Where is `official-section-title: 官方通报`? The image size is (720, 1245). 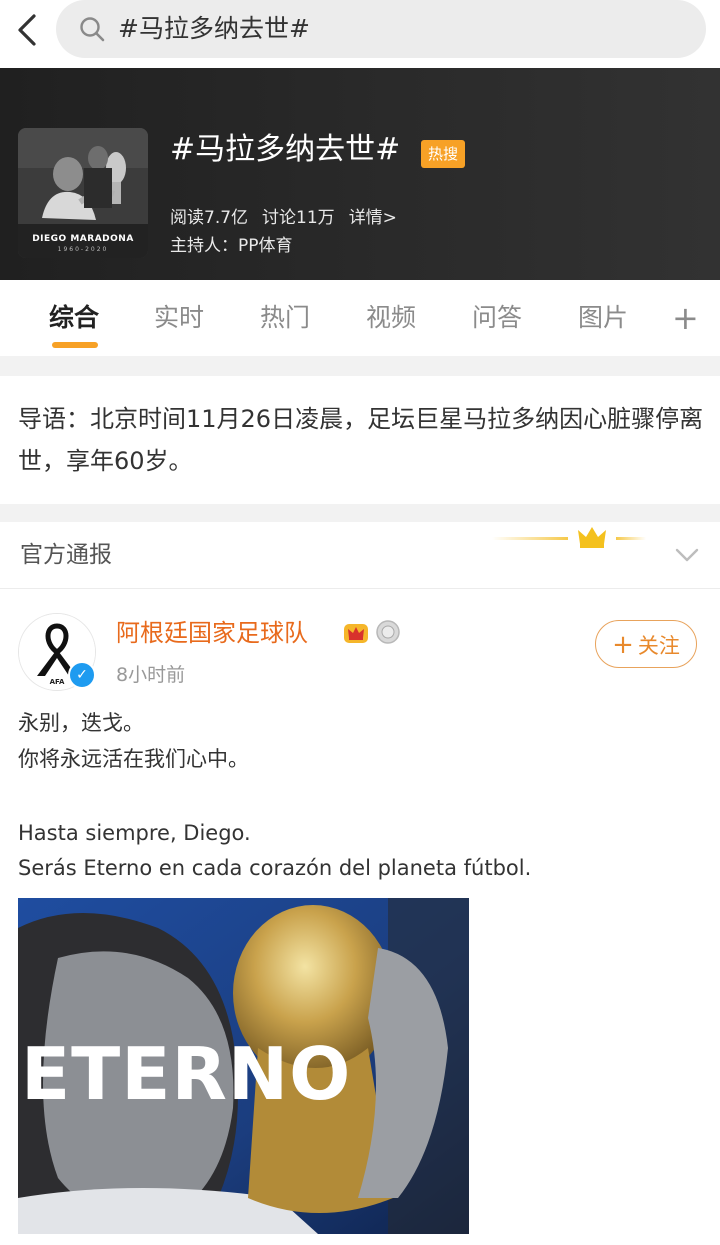
official-section-title: 官方通报 is located at coordinates (66, 555).